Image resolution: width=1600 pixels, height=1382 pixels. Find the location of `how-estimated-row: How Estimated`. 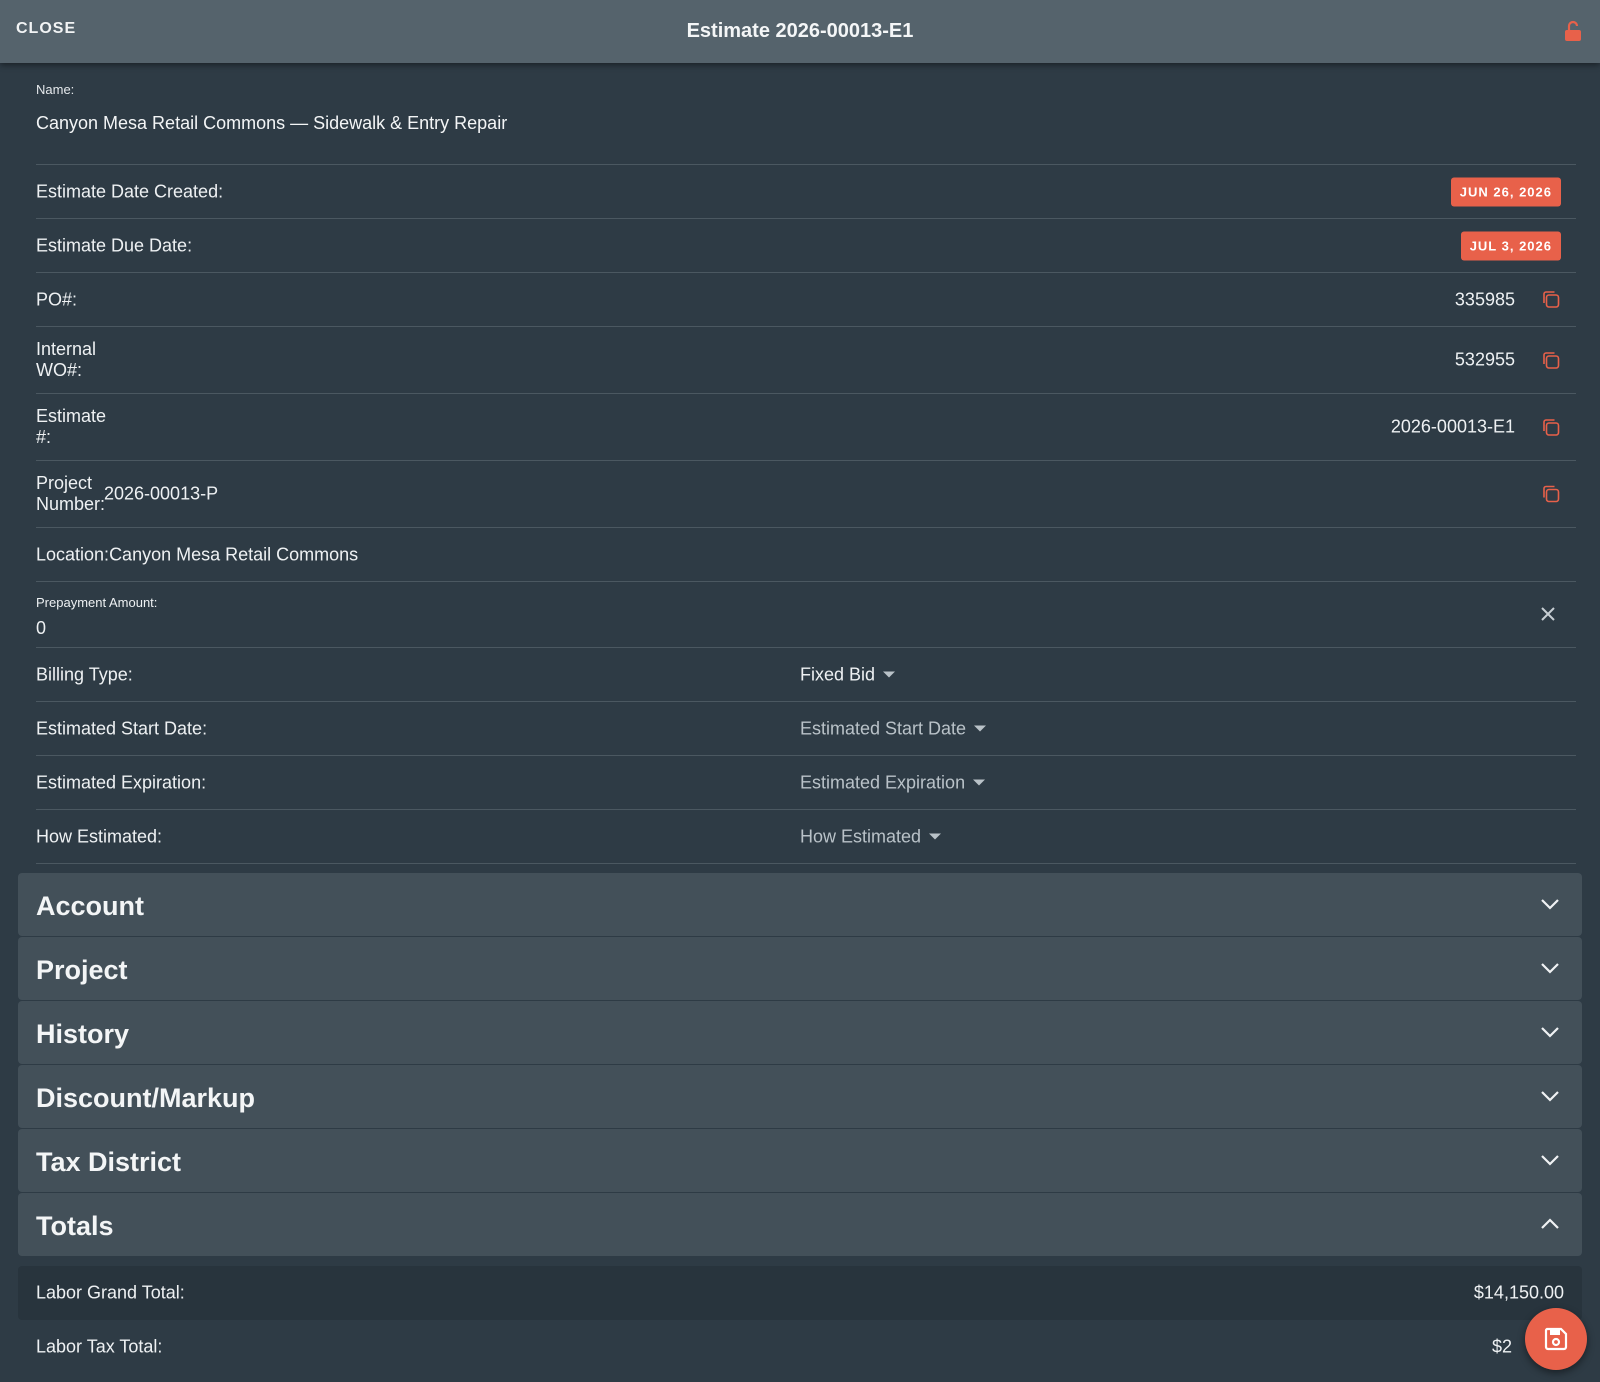

how-estimated-row: How Estimated is located at coordinates (806, 837).